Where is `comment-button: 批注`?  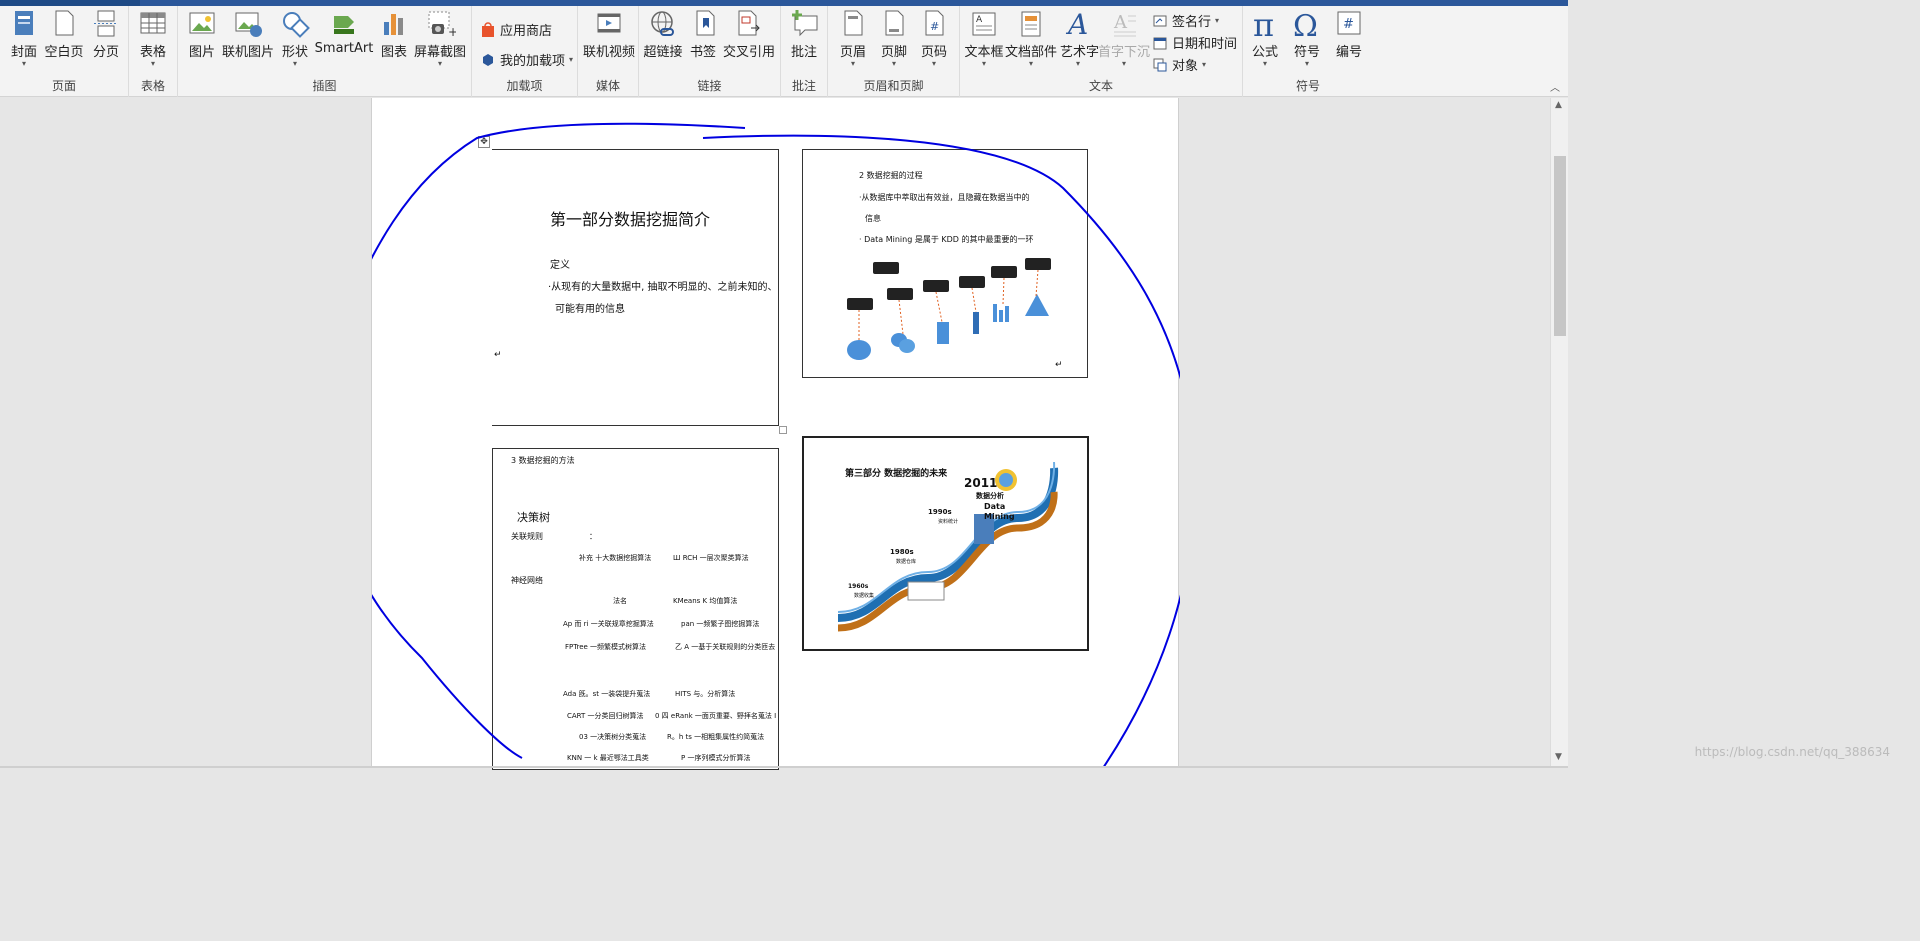
comment-button: 批注 is located at coordinates (804, 34).